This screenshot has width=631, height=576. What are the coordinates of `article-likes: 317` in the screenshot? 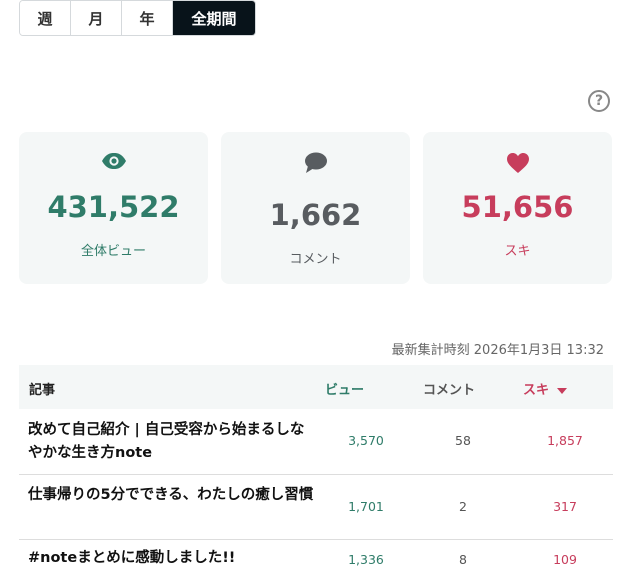 It's located at (565, 506).